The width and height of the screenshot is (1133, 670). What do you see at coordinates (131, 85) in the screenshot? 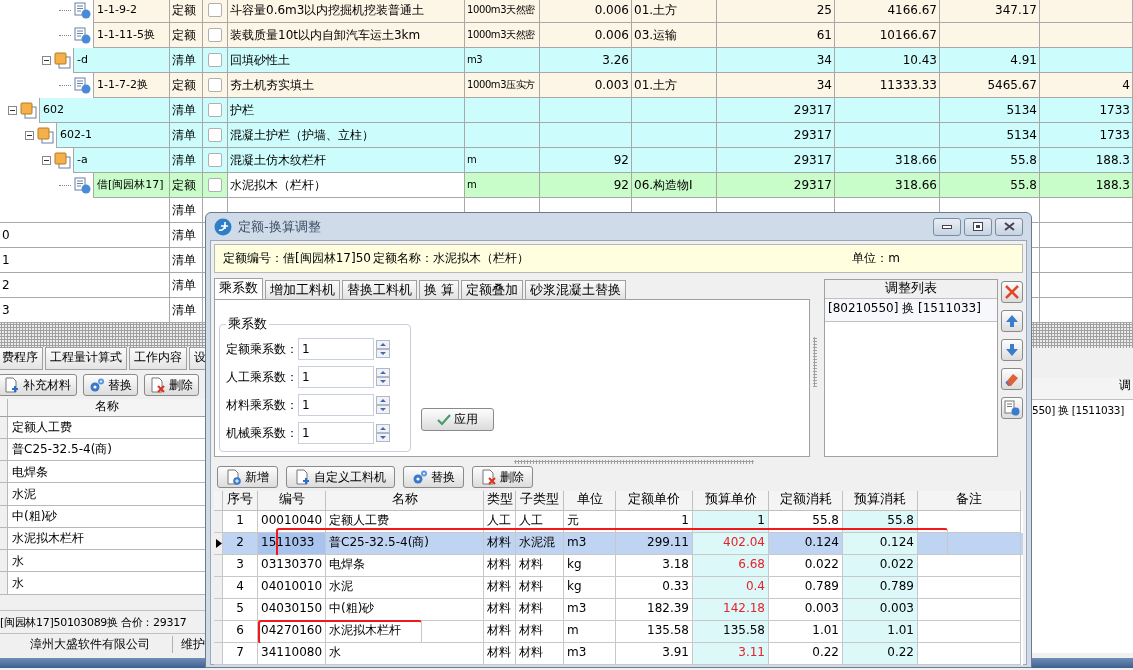
I see `tree-node-label: 1-1-7-2换` at bounding box center [131, 85].